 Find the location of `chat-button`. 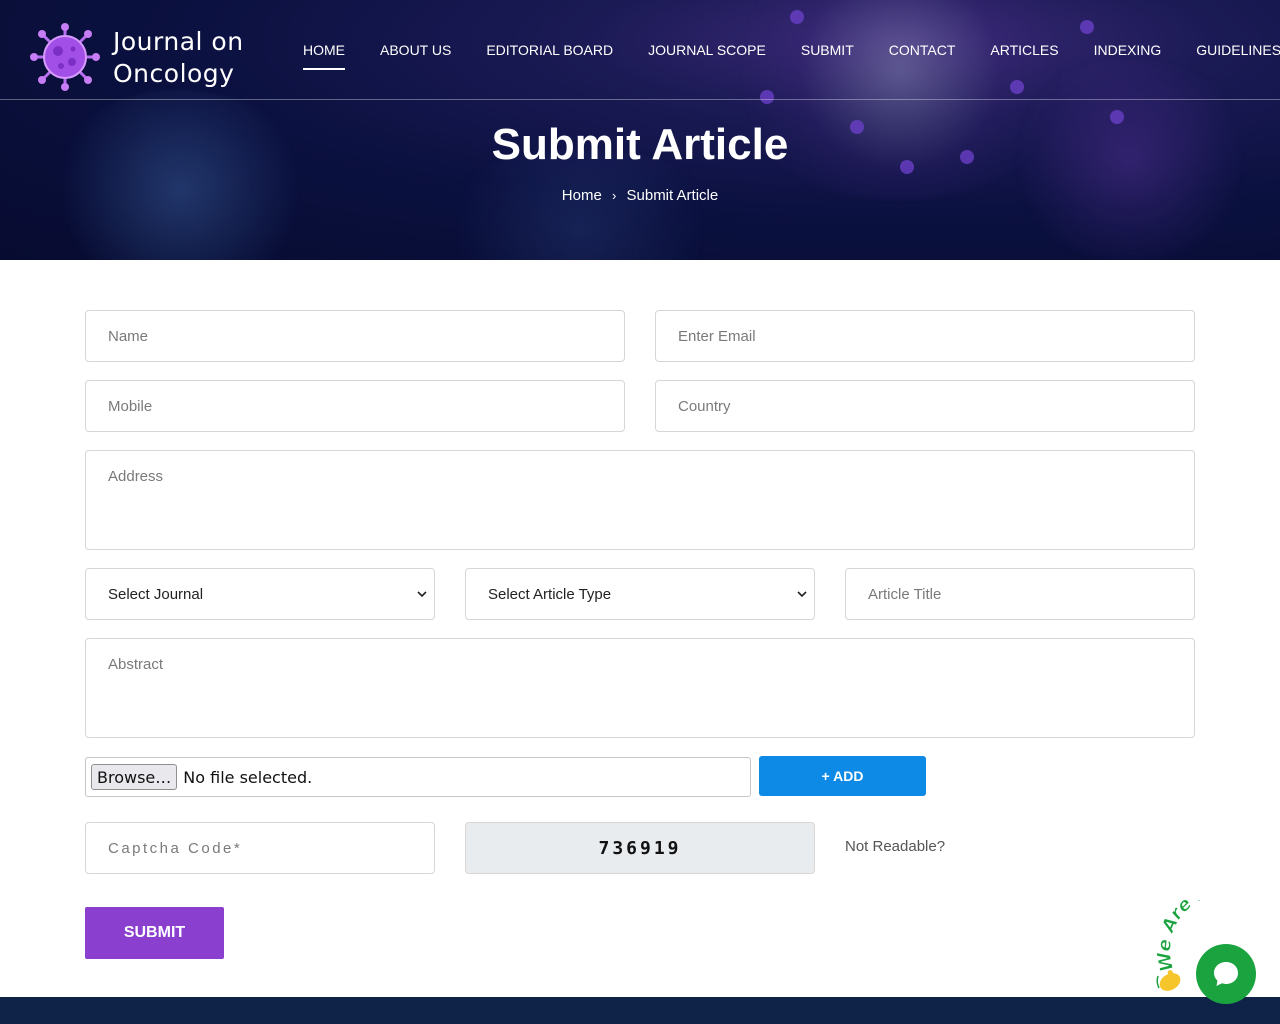

chat-button is located at coordinates (1226, 974).